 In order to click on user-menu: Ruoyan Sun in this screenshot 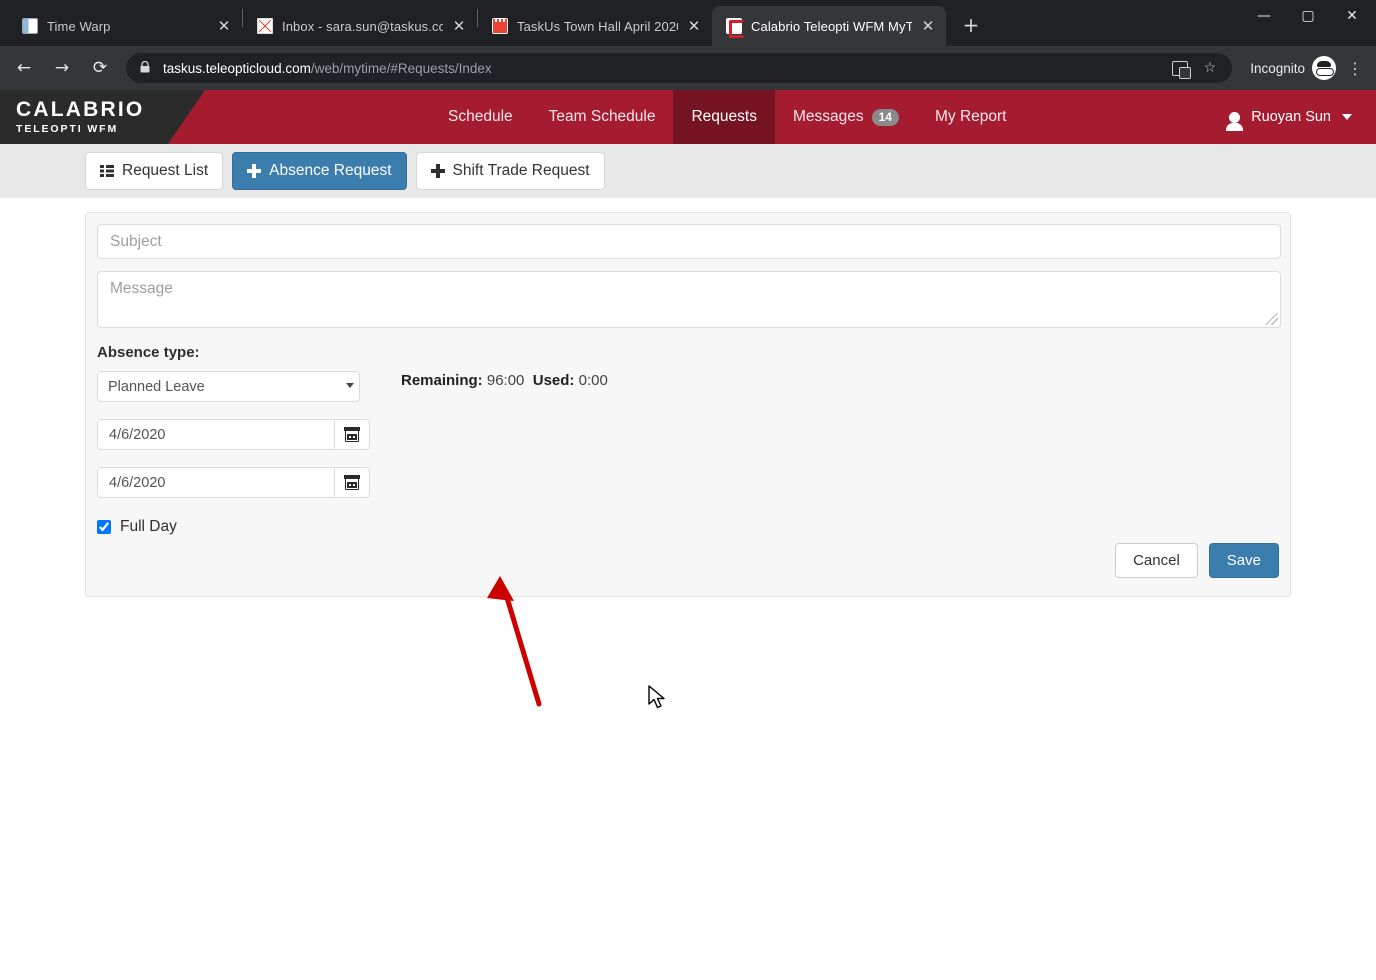, I will do `click(1289, 117)`.